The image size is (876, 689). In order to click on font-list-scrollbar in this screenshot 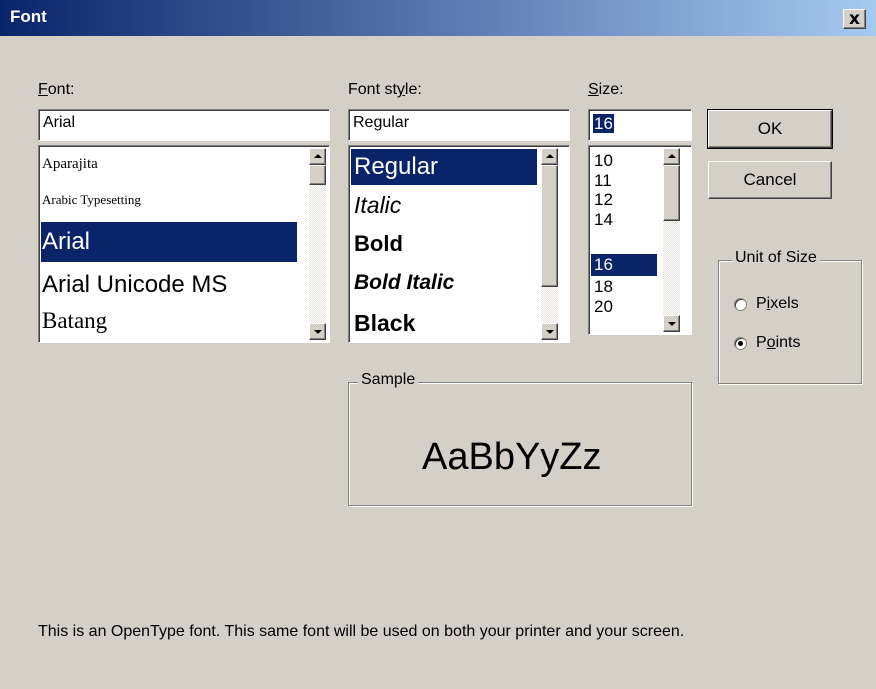, I will do `click(317, 244)`.